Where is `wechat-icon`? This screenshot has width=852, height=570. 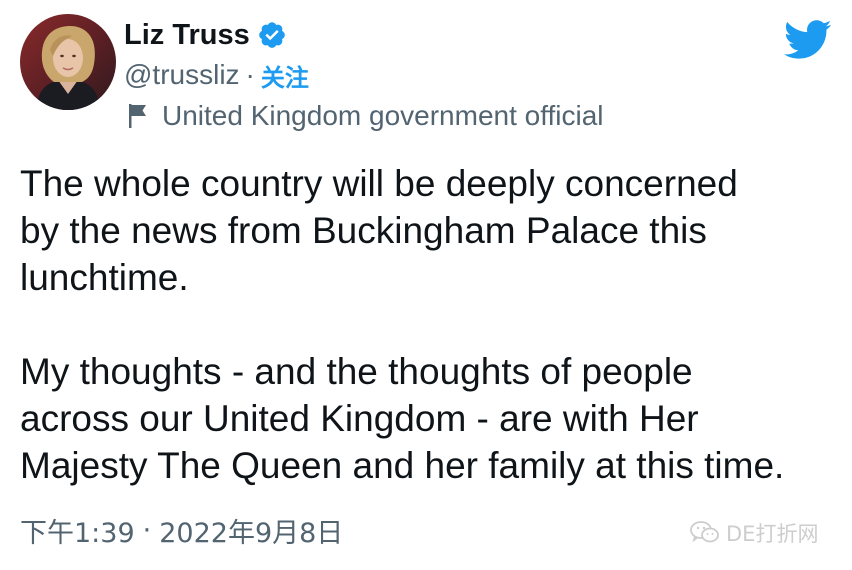
wechat-icon is located at coordinates (705, 533).